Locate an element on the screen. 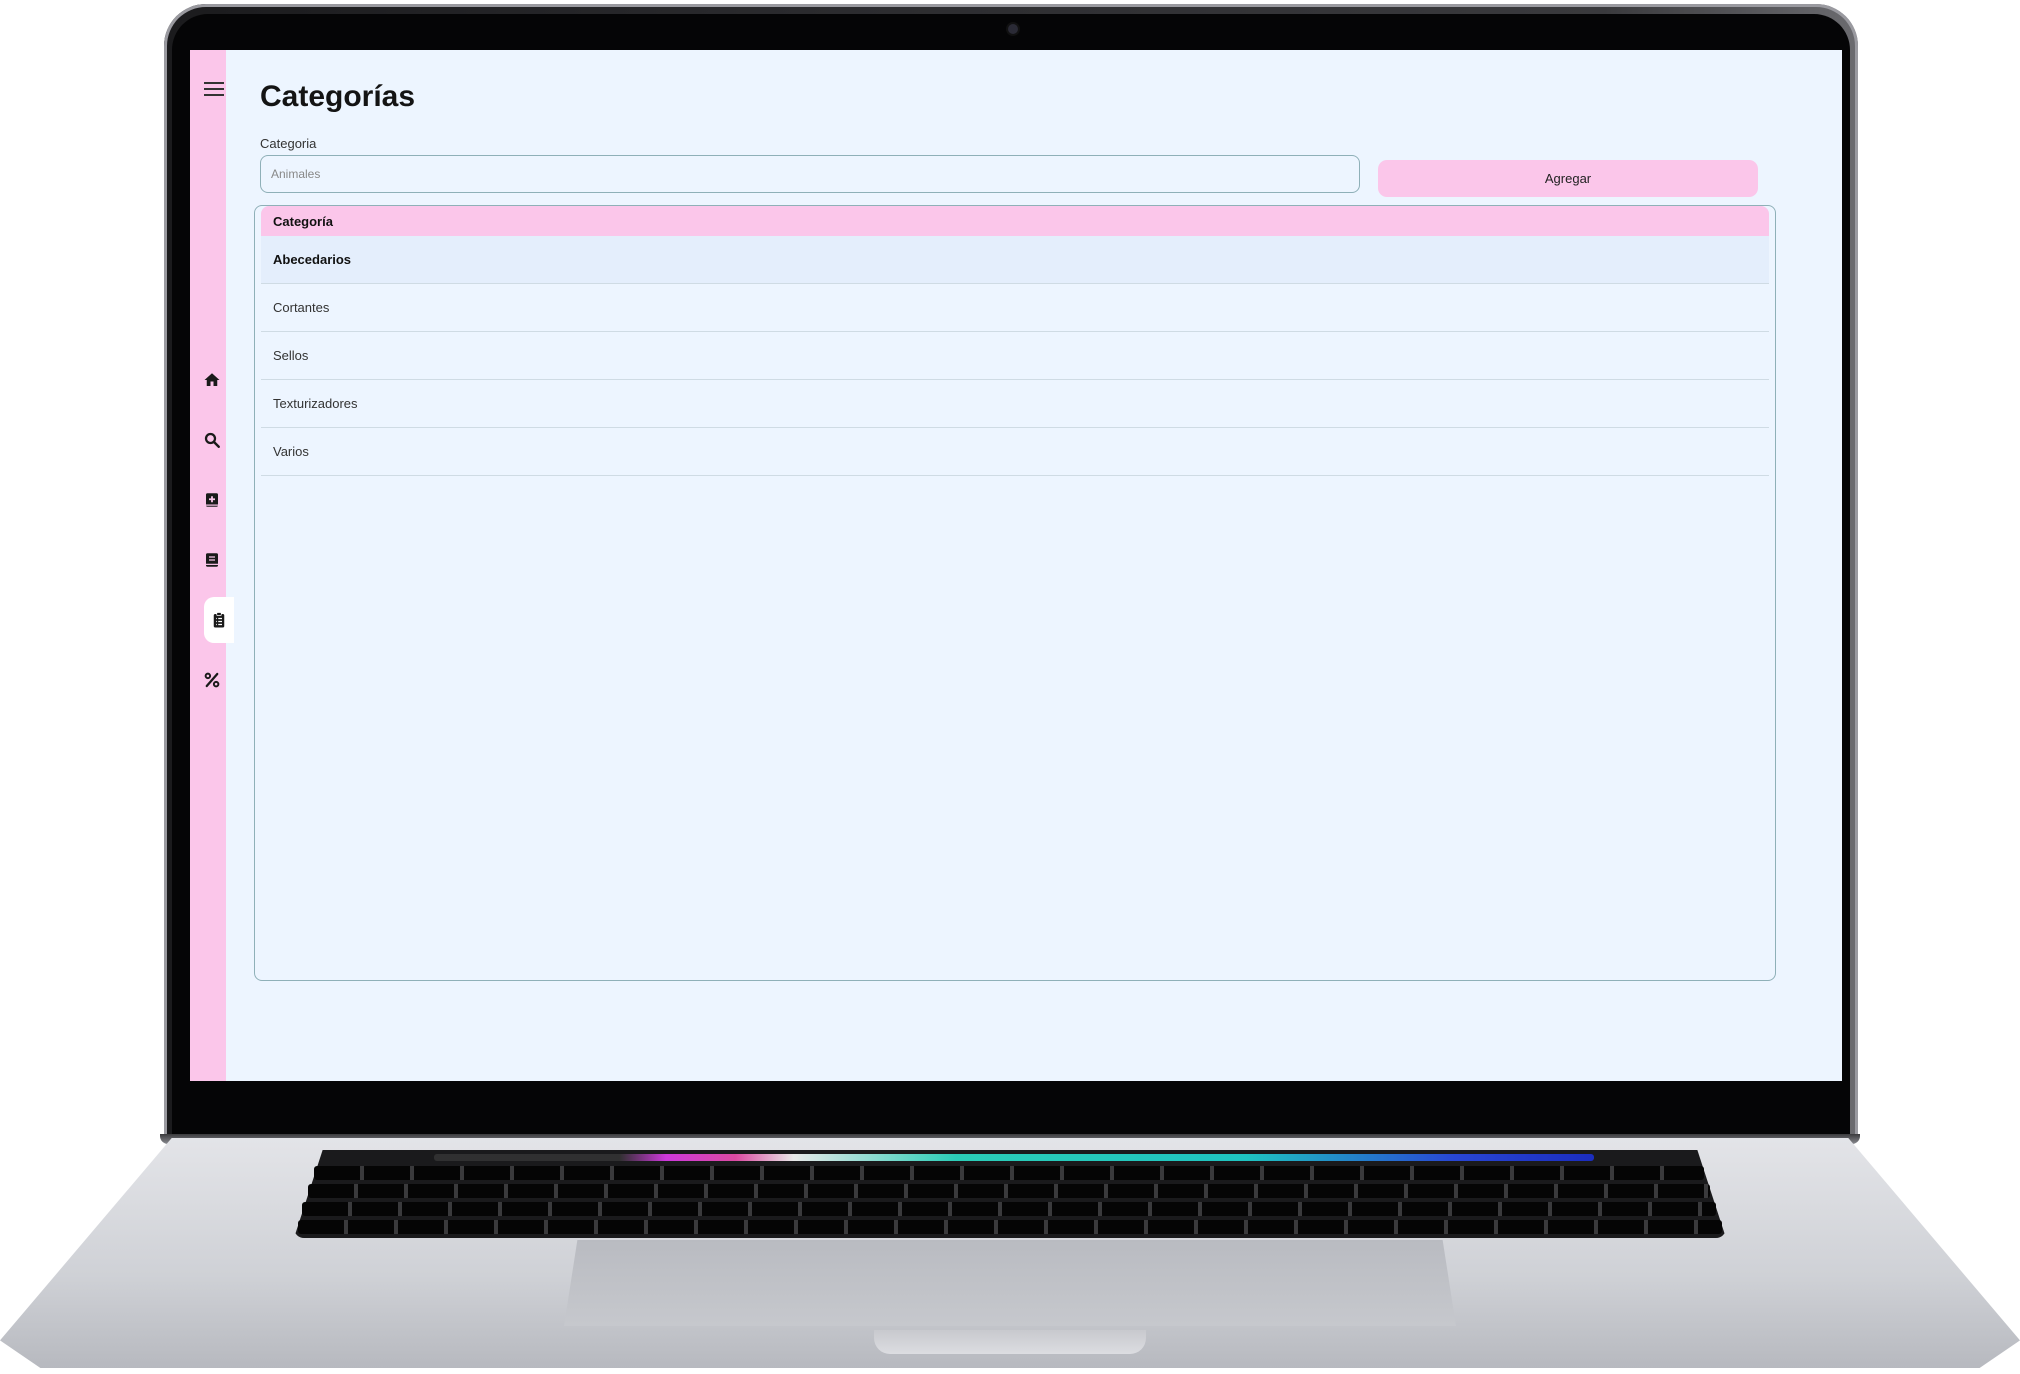 This screenshot has height=1374, width=2020. search-icon is located at coordinates (212, 440).